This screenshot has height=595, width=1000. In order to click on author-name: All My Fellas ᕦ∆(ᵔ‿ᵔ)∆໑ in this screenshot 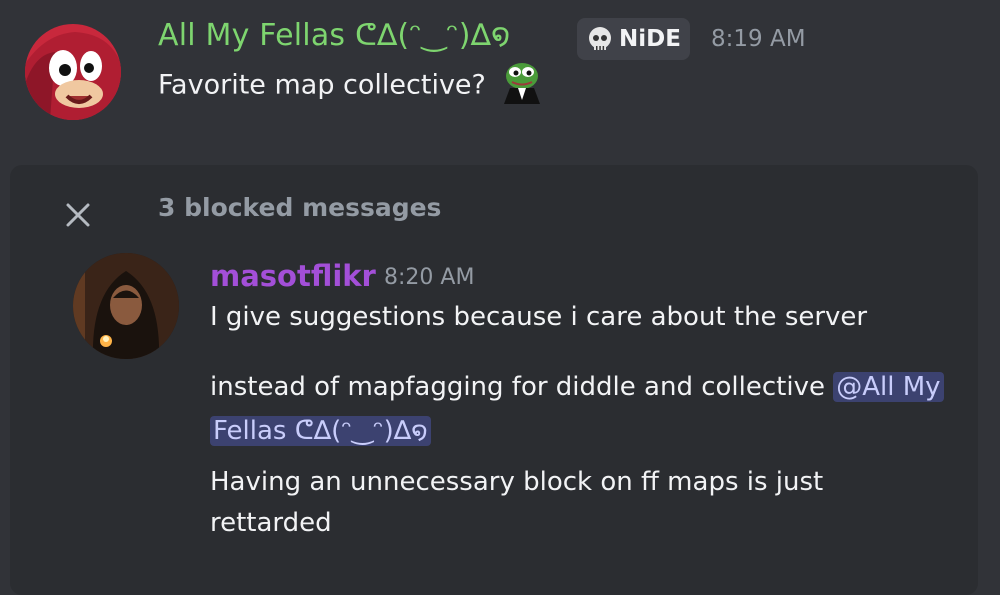, I will do `click(334, 35)`.